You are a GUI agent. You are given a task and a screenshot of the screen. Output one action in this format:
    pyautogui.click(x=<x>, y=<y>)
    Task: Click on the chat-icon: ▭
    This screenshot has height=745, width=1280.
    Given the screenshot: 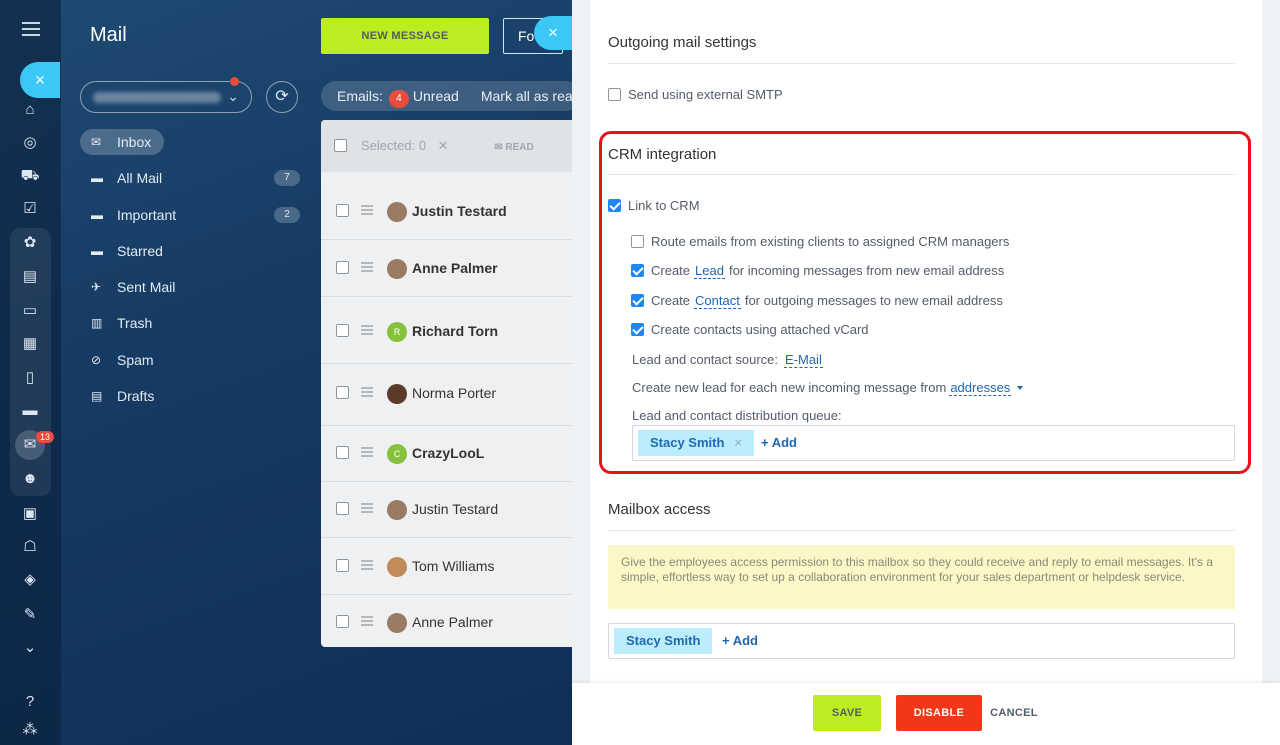 What is the action you would take?
    pyautogui.click(x=30, y=311)
    